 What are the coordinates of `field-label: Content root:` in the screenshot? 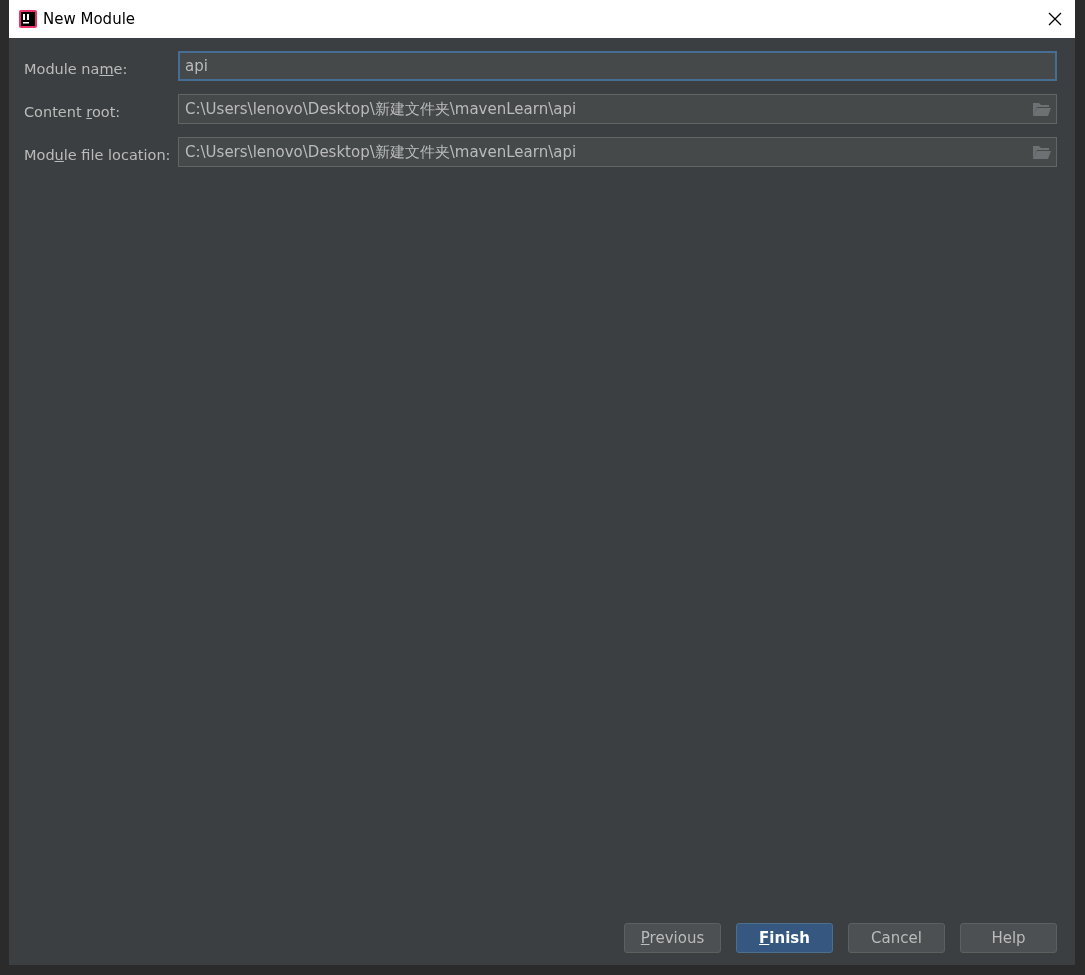 It's located at (73, 111).